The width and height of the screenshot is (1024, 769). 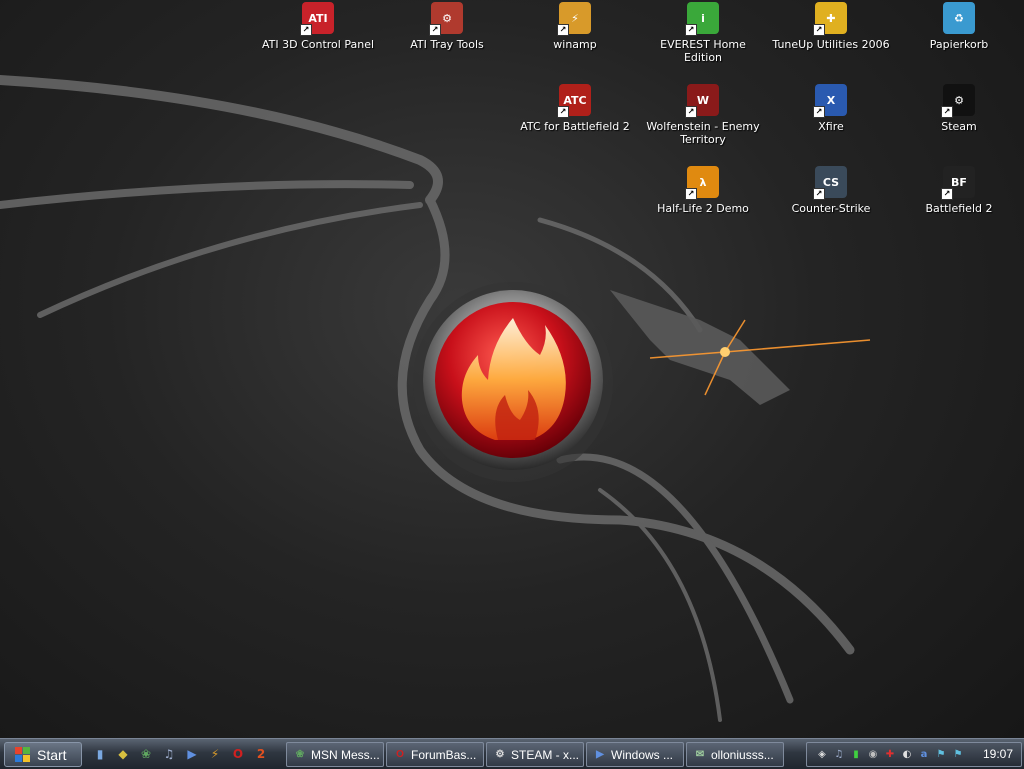 I want to click on desktop-icon-half-life: λ ↗ Half-Life 2 Demo, so click(x=703, y=190).